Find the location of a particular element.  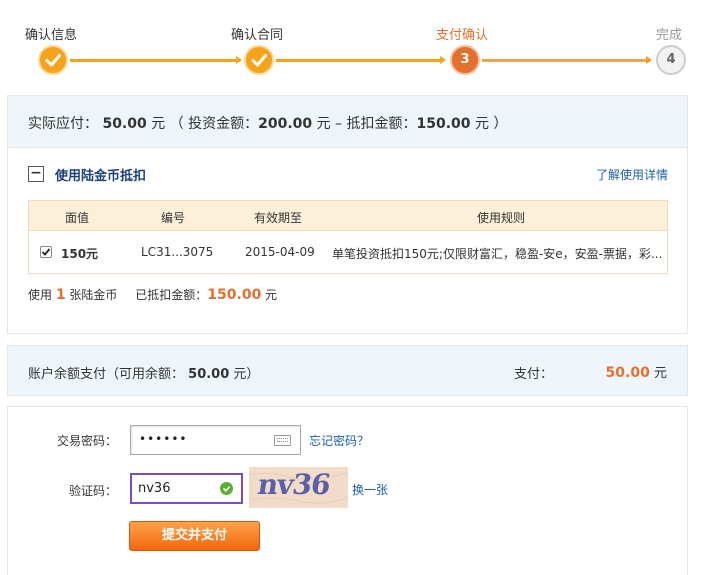

column-header: 编号 is located at coordinates (173, 218).